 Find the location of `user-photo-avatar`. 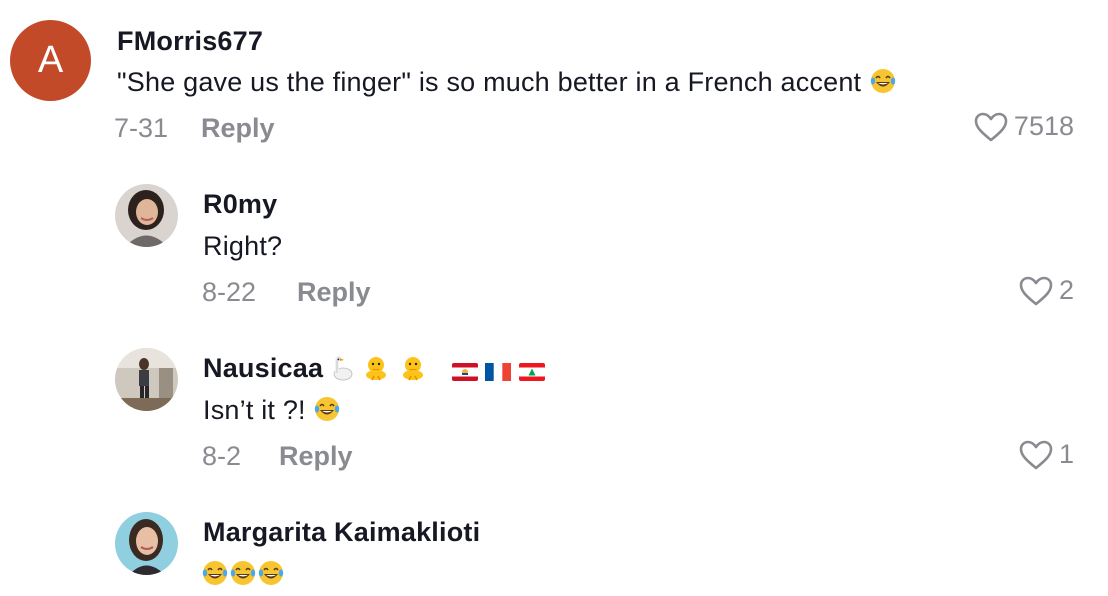

user-photo-avatar is located at coordinates (146, 543).